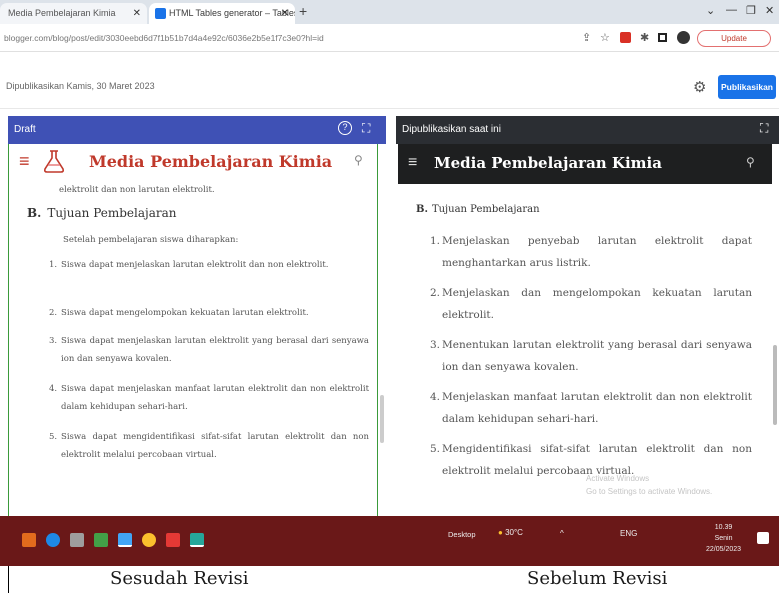 Image resolution: width=779 pixels, height=593 pixels. I want to click on publish-button: Publikasikan, so click(747, 87).